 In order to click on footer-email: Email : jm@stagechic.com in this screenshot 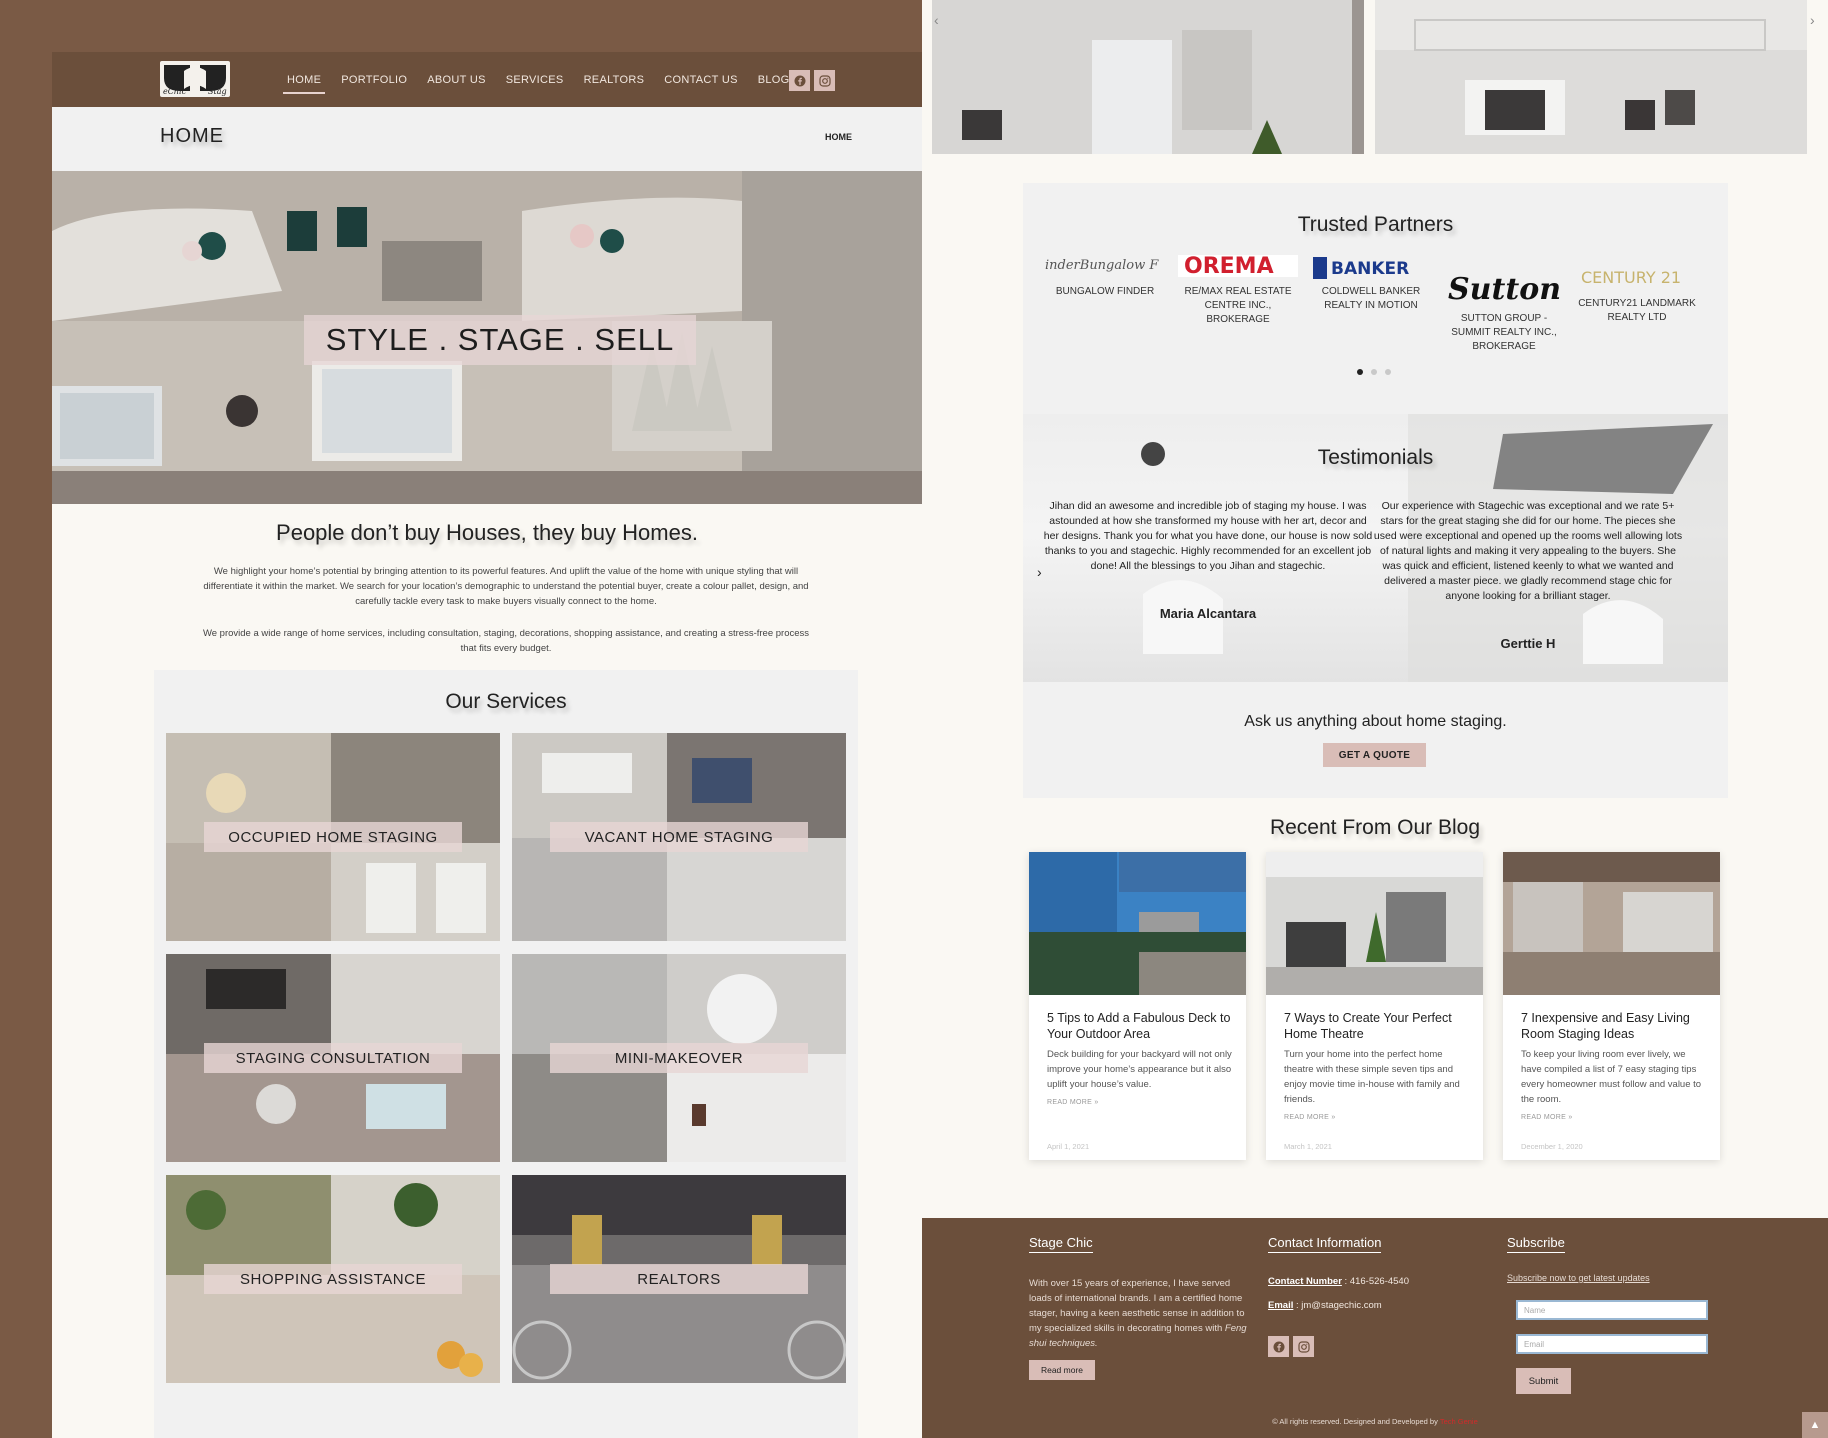, I will do `click(1325, 1305)`.